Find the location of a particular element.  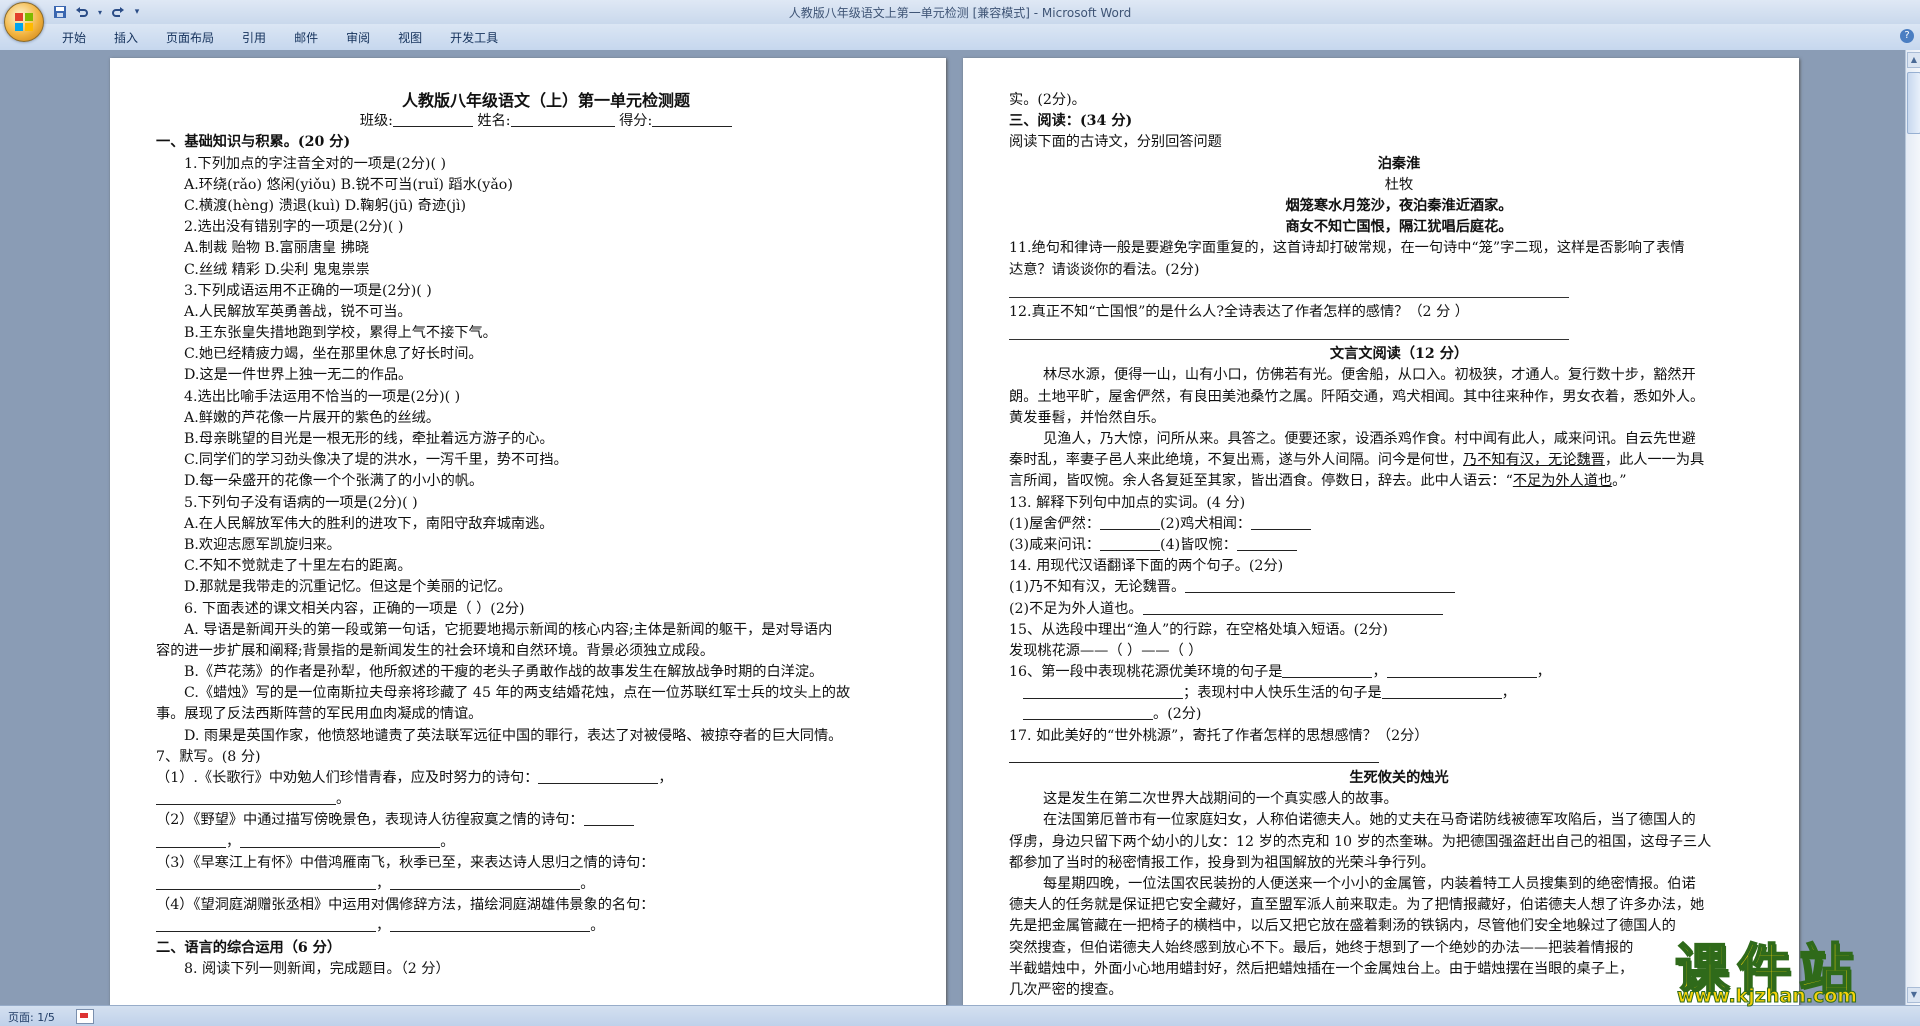

fill-in-item: (2)不足为外人道也。 is located at coordinates (1399, 609).